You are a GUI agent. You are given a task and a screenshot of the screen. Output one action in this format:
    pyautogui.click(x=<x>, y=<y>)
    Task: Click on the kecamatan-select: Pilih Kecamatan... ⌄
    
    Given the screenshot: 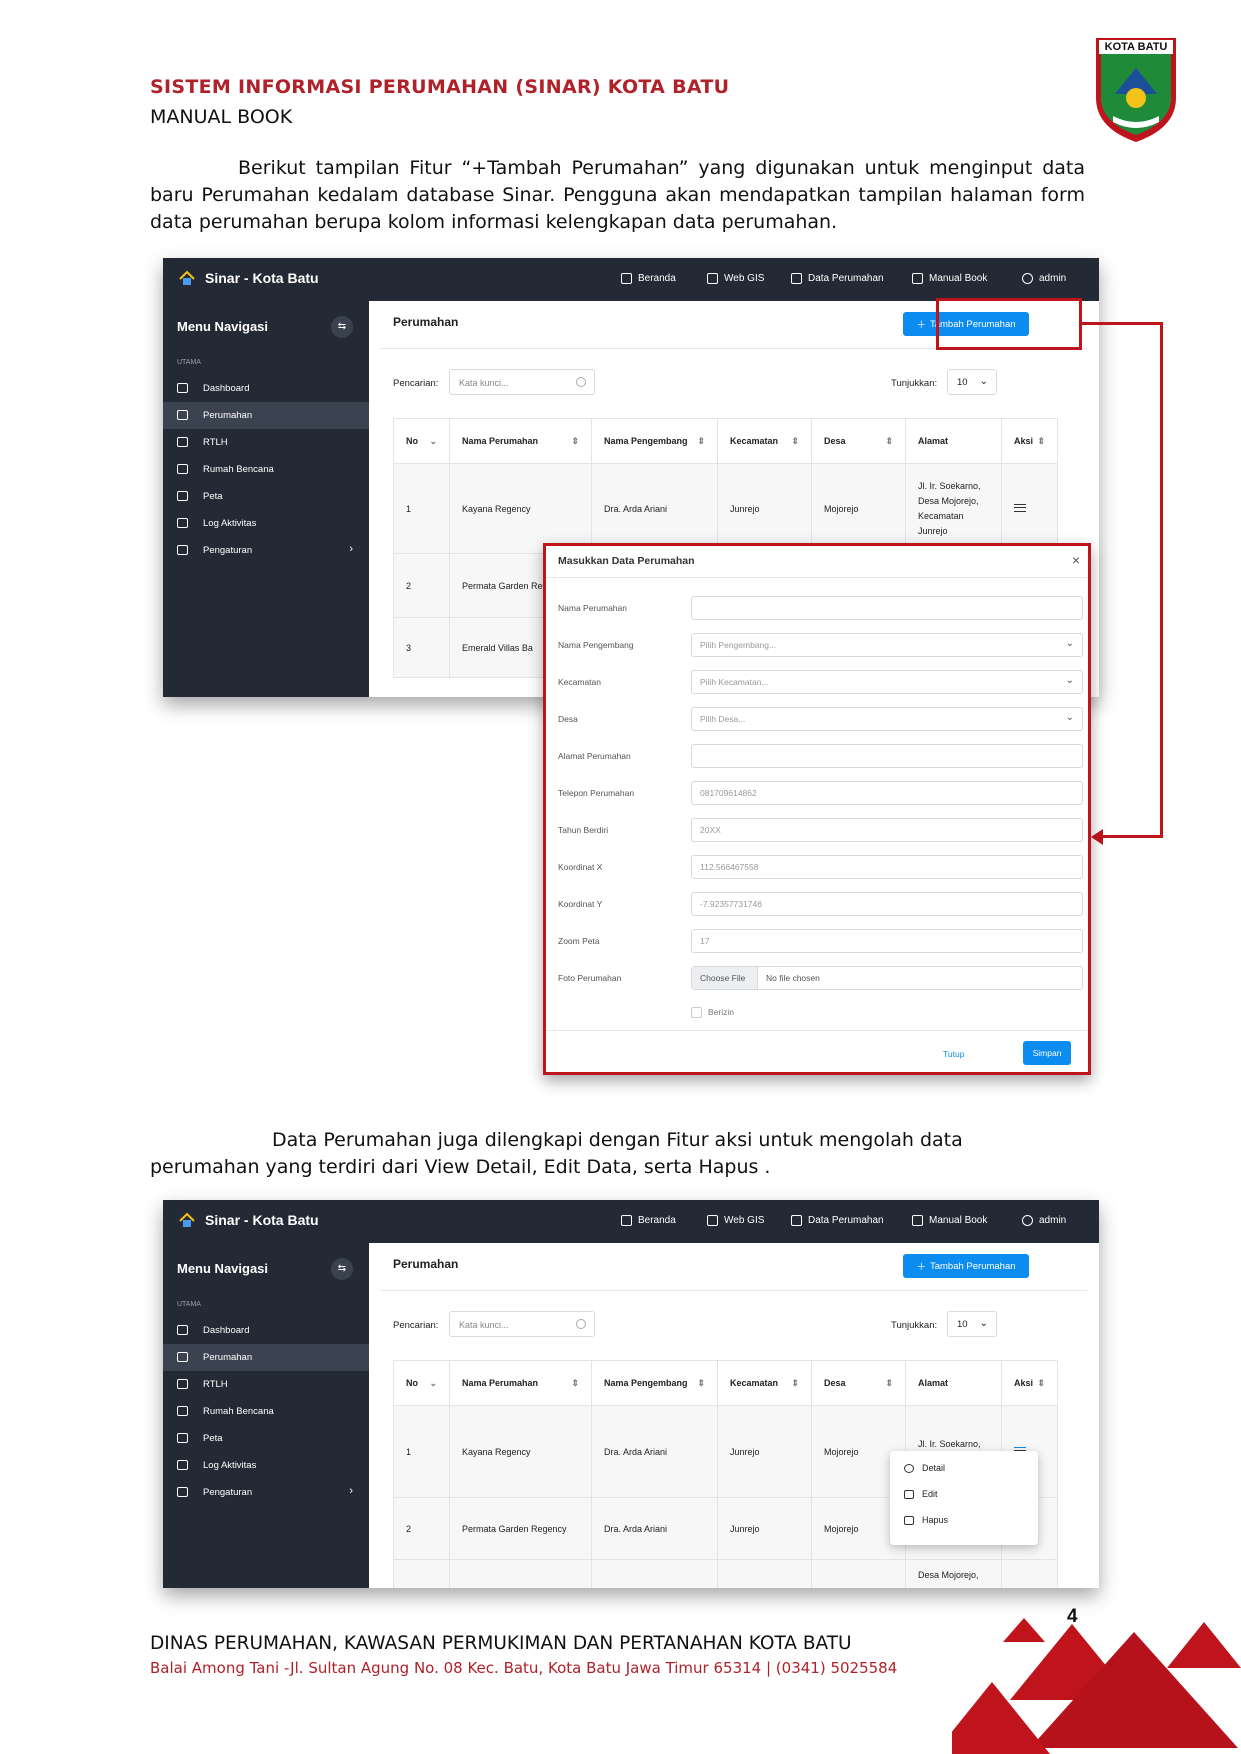 What is the action you would take?
    pyautogui.click(x=887, y=682)
    